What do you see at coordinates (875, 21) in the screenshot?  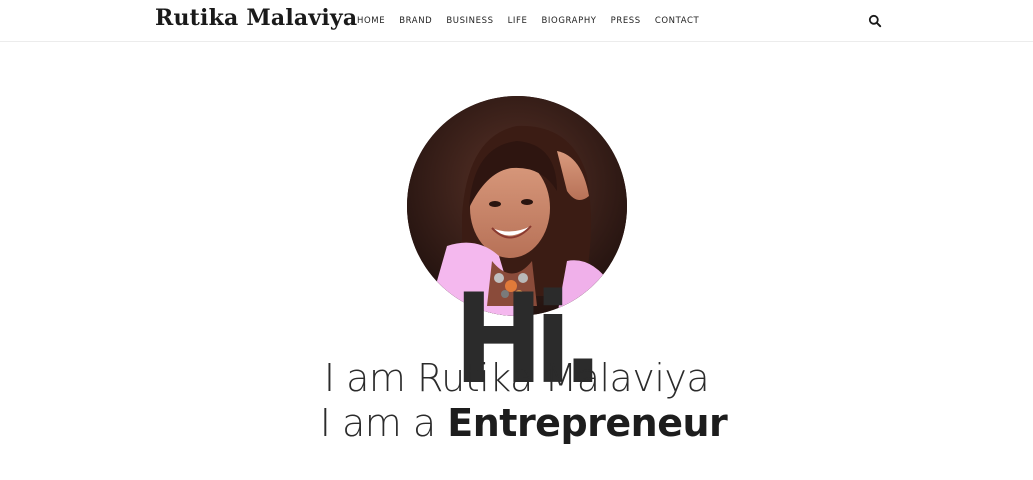 I see `search-icon` at bounding box center [875, 21].